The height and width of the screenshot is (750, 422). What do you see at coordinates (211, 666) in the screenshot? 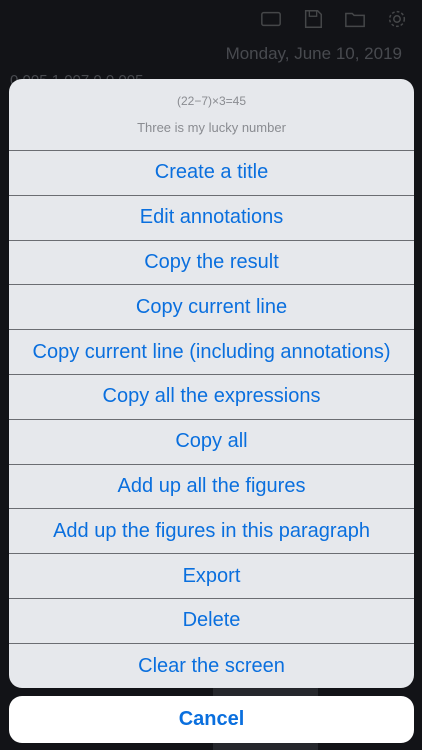
I see `clear-screen-button: Clear the screen` at bounding box center [211, 666].